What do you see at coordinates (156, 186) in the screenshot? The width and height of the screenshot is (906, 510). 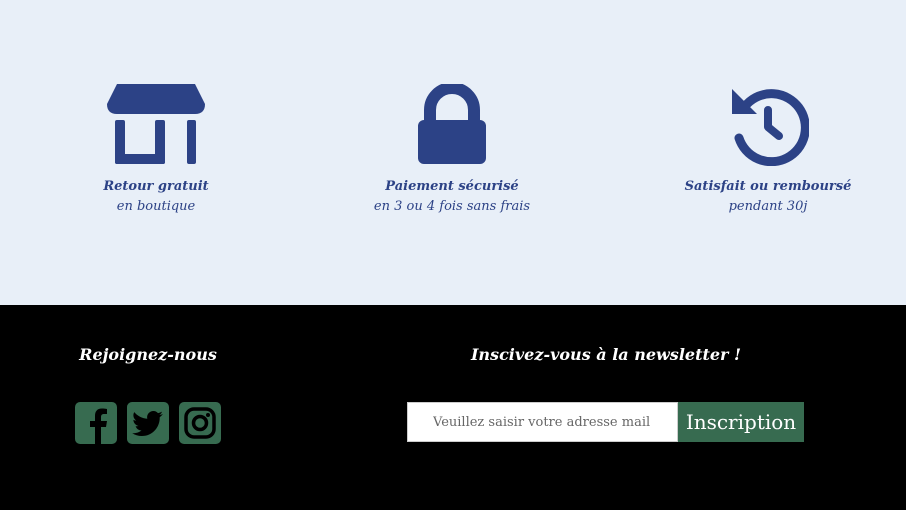 I see `feature-title: Retour gratuit` at bounding box center [156, 186].